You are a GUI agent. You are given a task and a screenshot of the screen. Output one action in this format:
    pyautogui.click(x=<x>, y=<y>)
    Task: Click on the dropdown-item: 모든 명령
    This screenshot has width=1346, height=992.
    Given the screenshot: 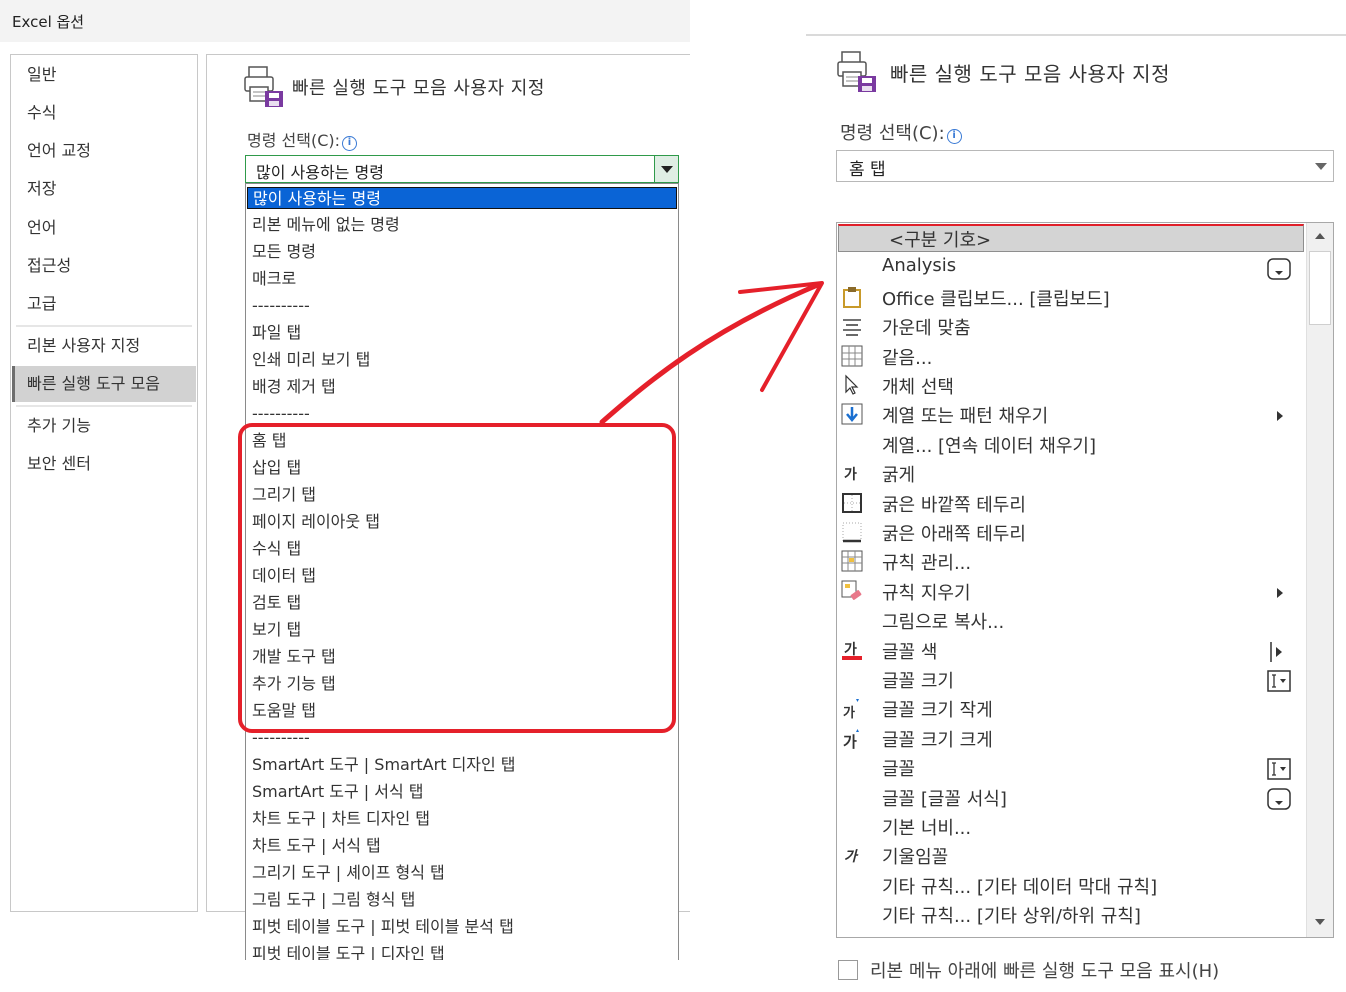 What is the action you would take?
    pyautogui.click(x=284, y=252)
    